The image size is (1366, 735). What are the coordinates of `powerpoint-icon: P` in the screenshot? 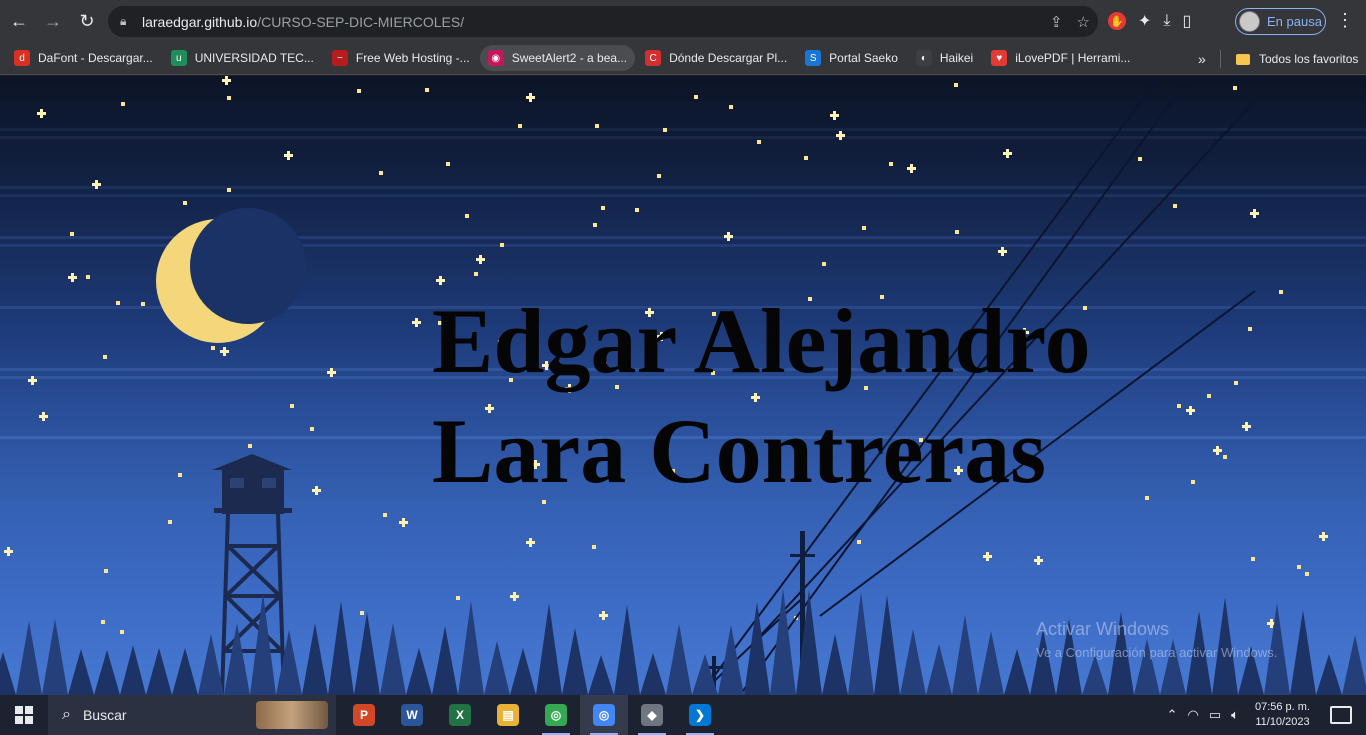 It's located at (364, 715).